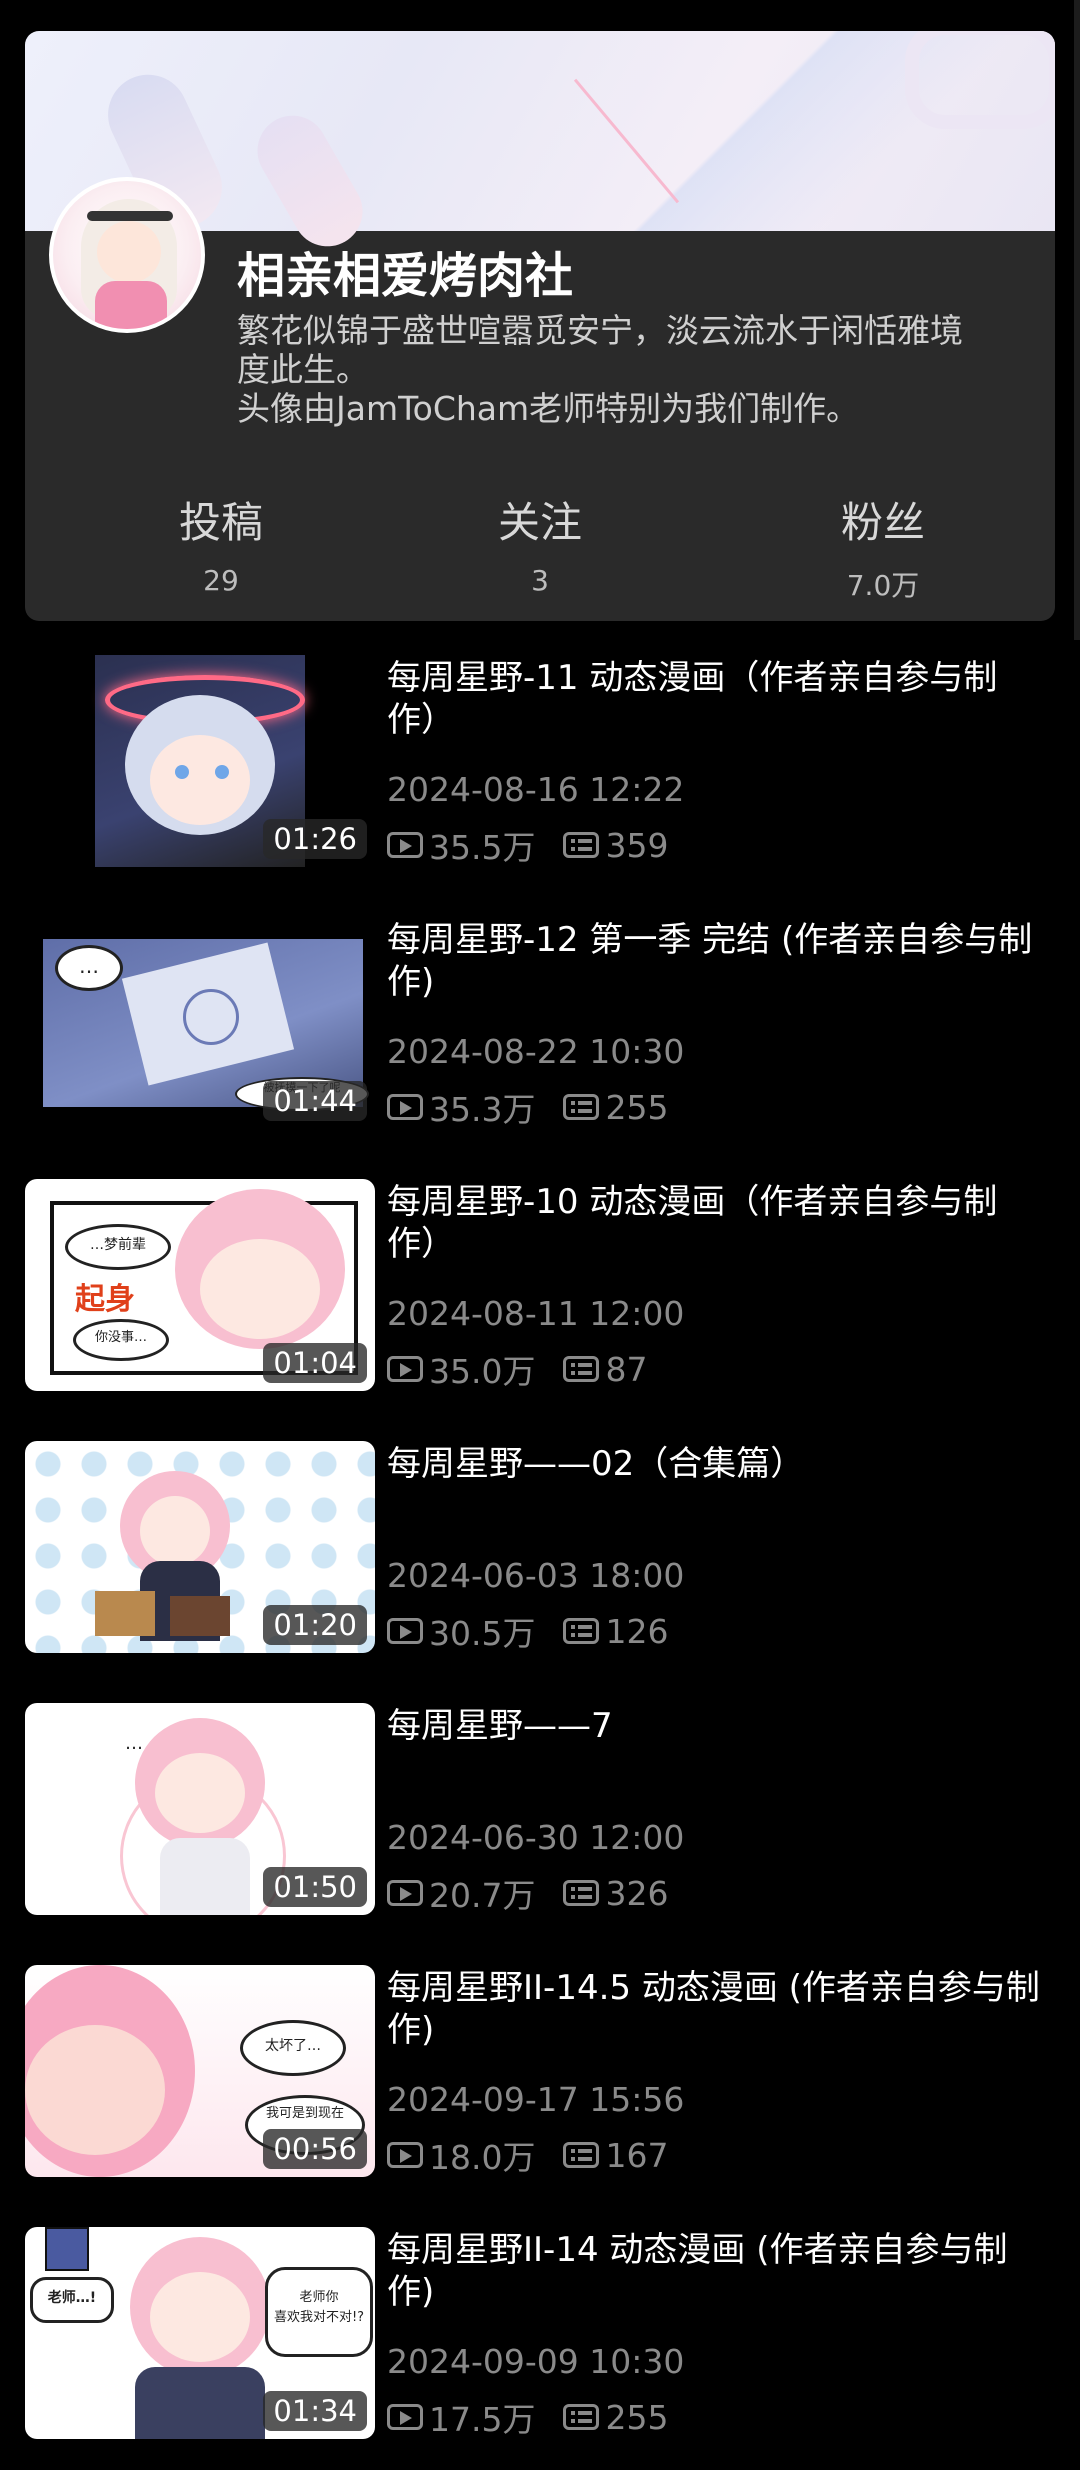 The height and width of the screenshot is (2470, 1080). Describe the element at coordinates (883, 585) in the screenshot. I see `stat-value: 7.0万` at that location.